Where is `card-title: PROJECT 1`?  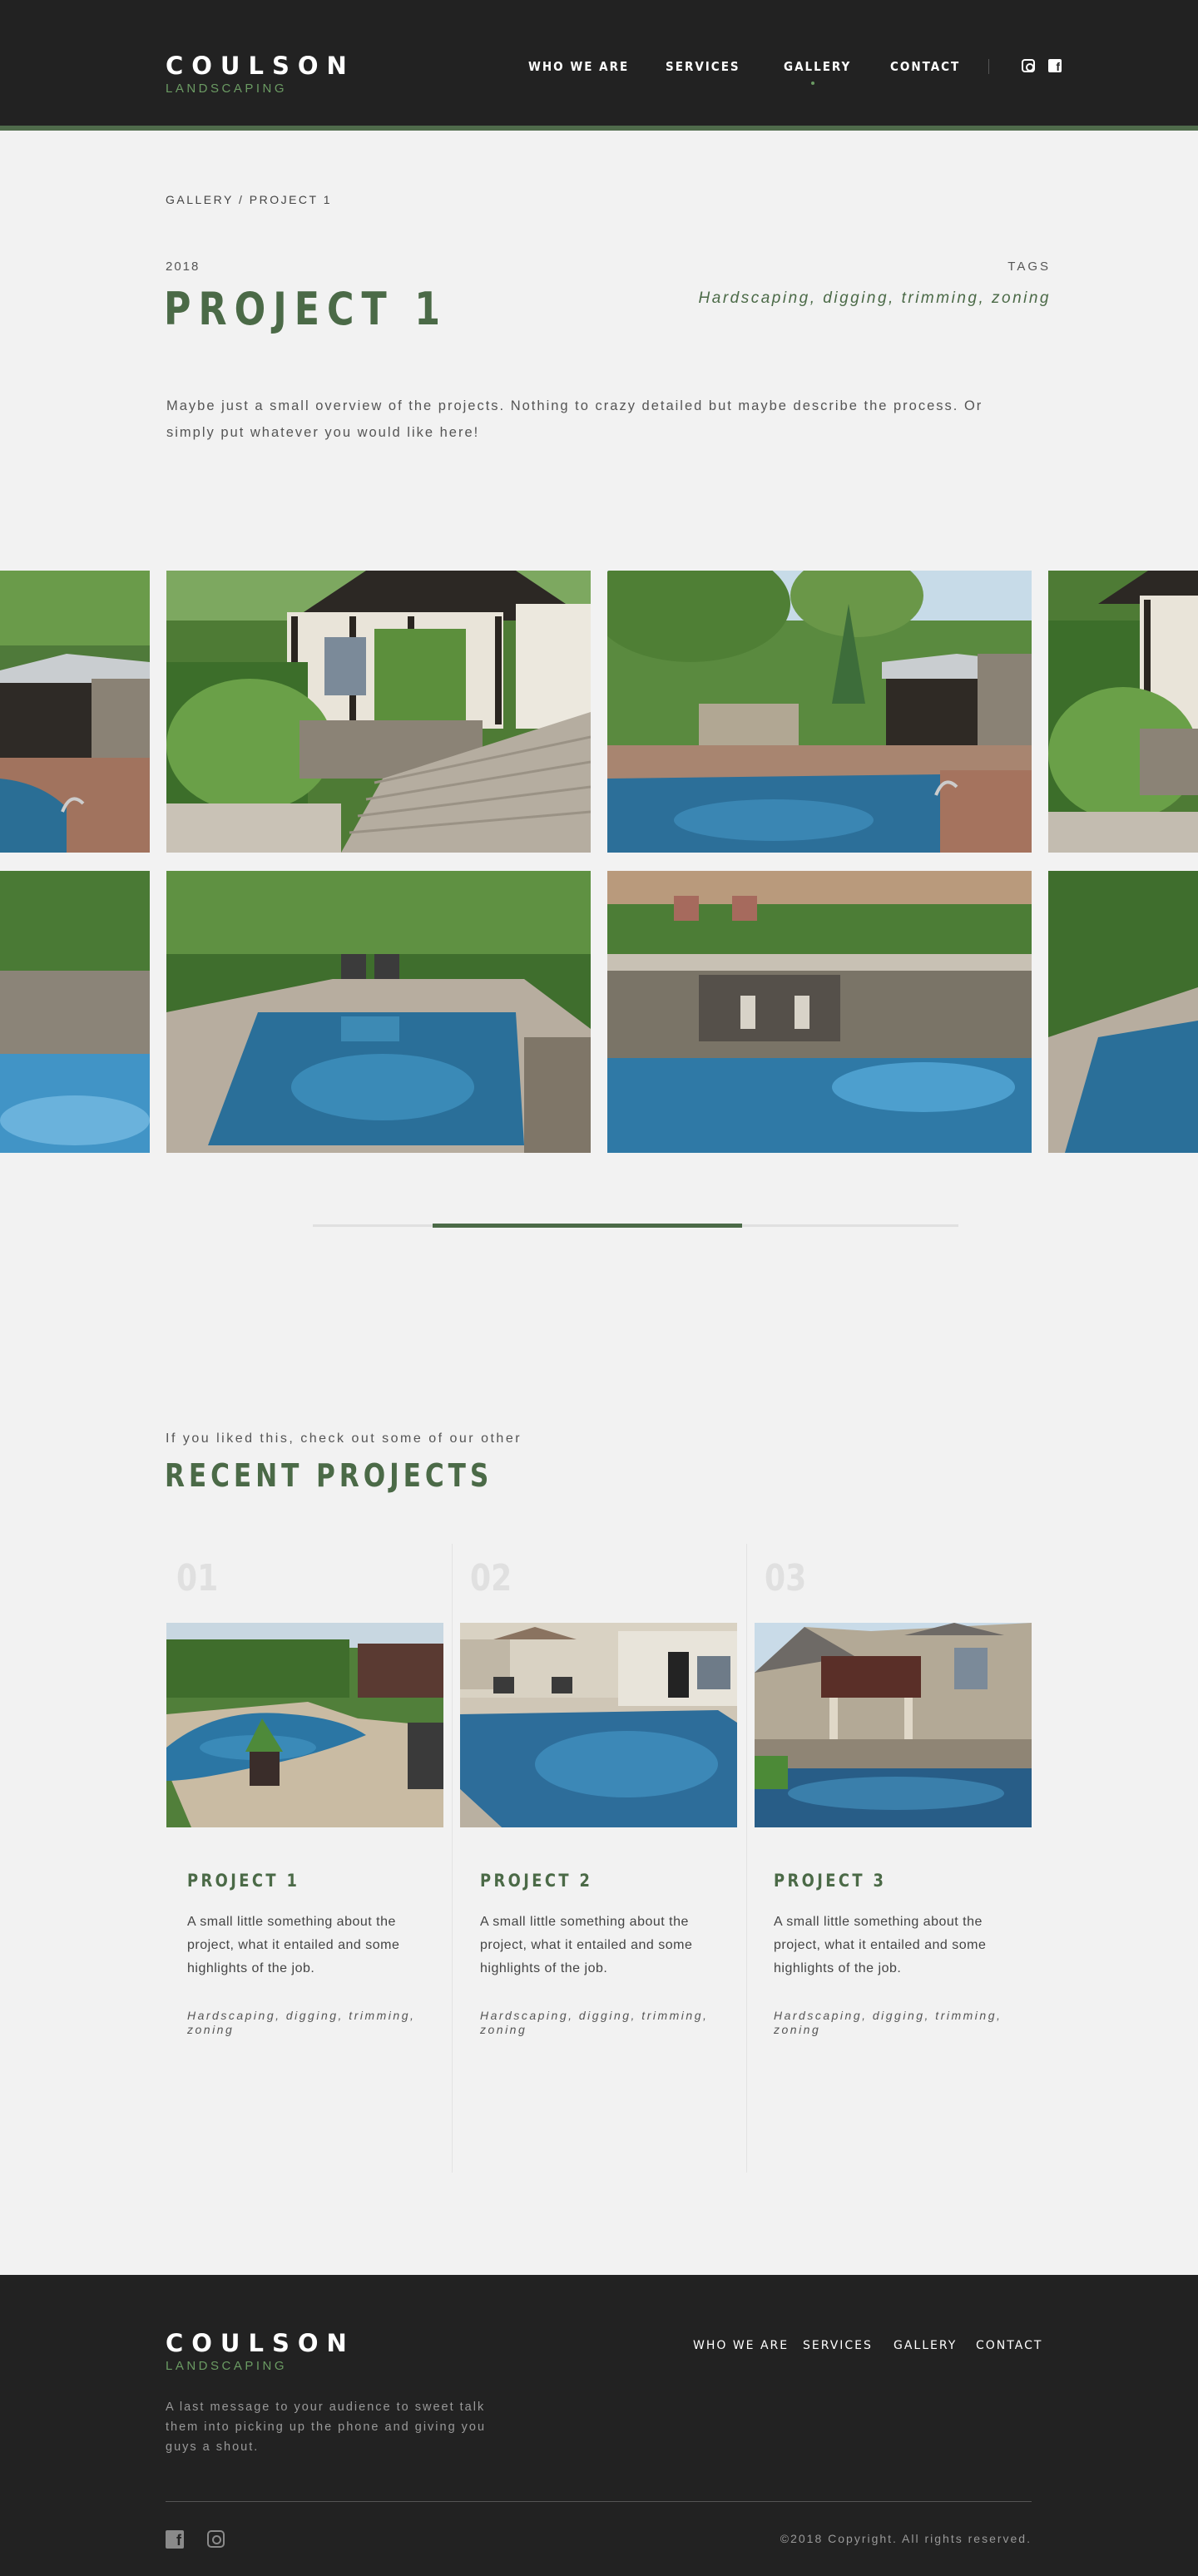 card-title: PROJECT 1 is located at coordinates (244, 1881).